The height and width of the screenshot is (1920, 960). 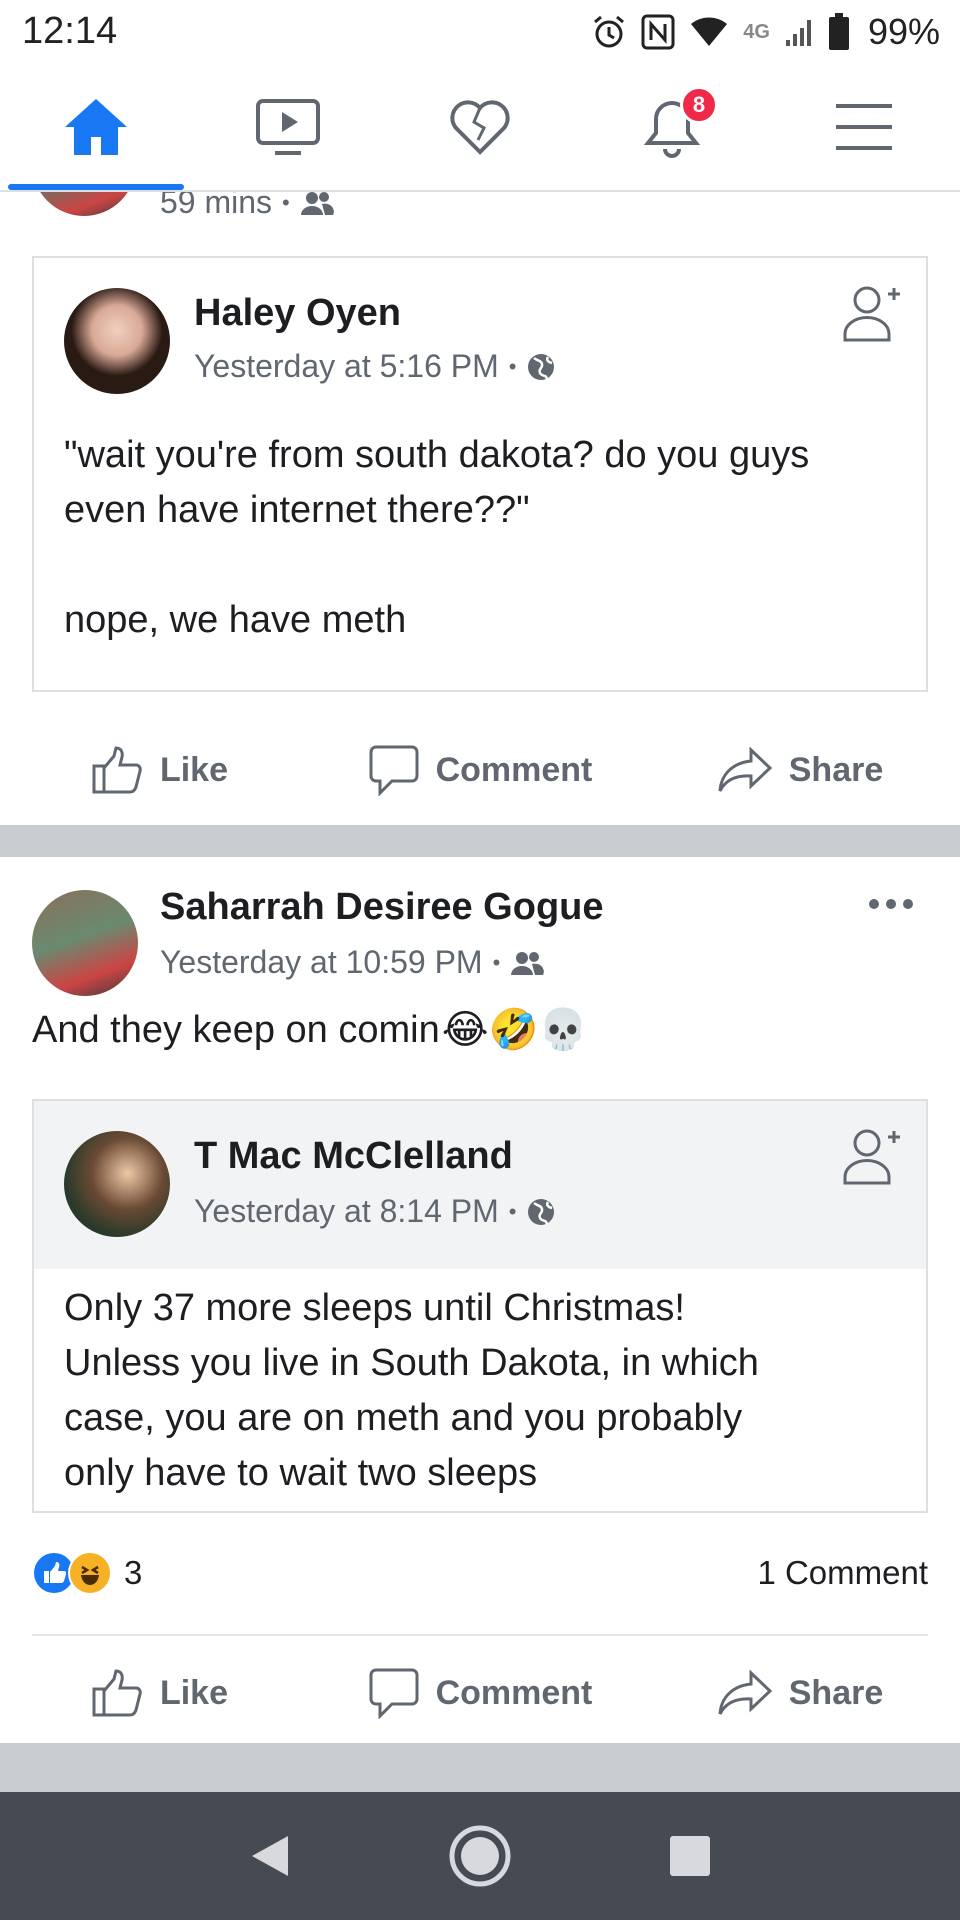 I want to click on reaction-count: 3, so click(x=133, y=1572).